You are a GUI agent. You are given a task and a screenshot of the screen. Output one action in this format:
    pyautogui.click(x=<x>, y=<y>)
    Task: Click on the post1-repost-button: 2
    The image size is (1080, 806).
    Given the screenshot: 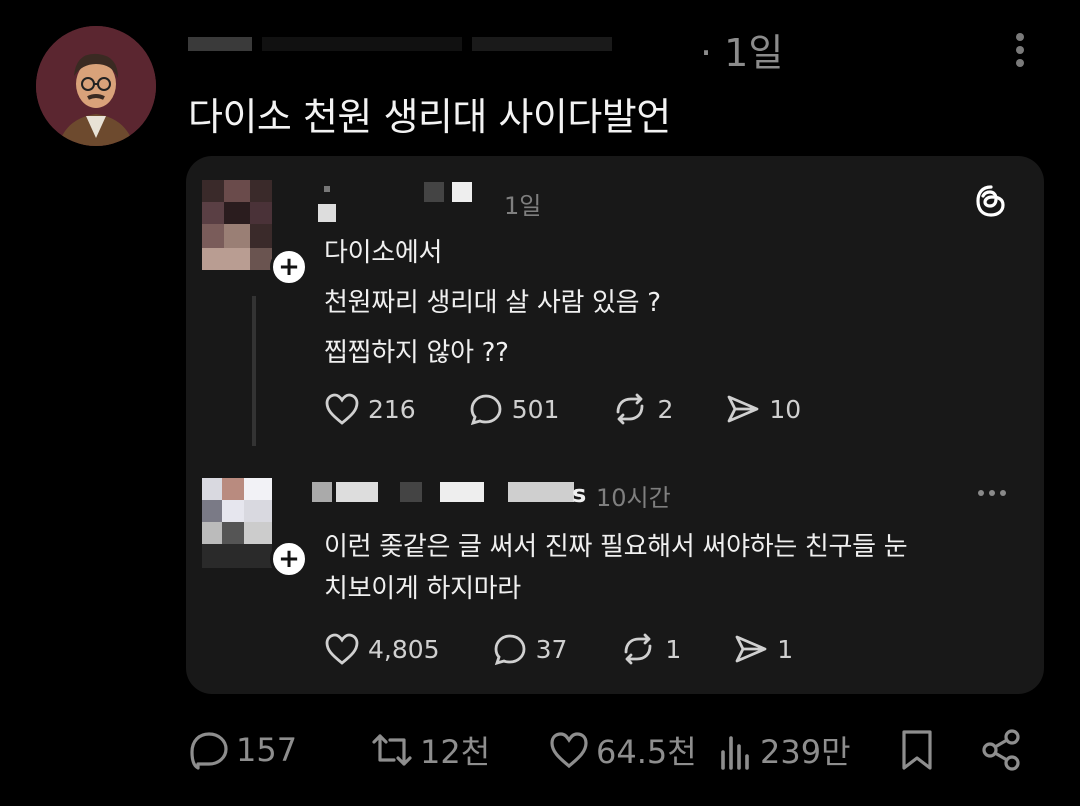 What is the action you would take?
    pyautogui.click(x=642, y=409)
    